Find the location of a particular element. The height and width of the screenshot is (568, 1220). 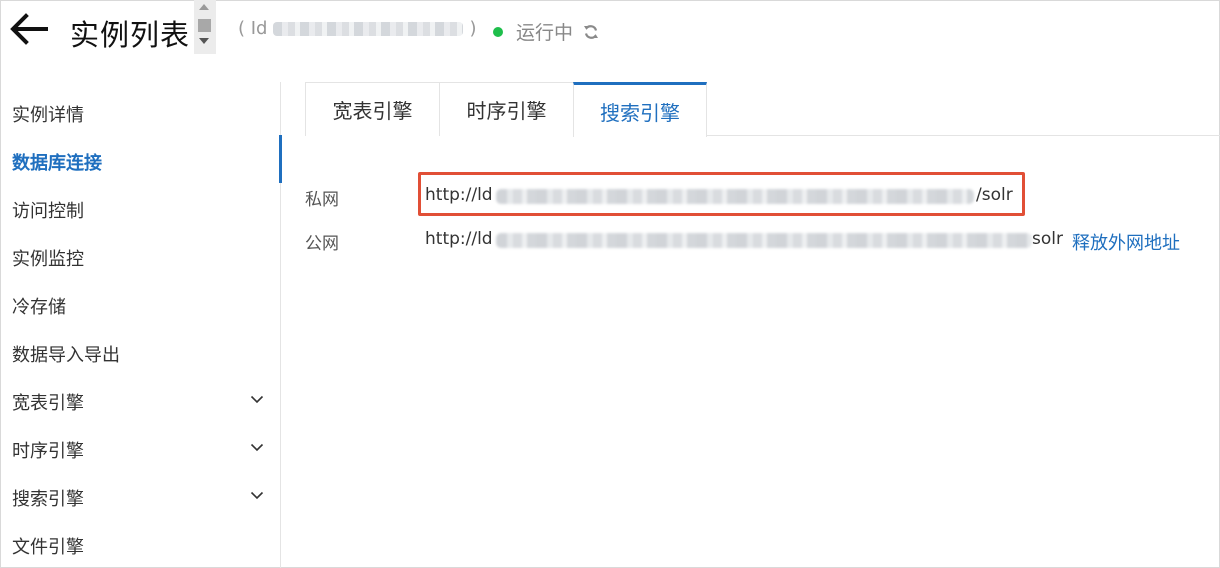

instance-id: ( Id) is located at coordinates (357, 28).